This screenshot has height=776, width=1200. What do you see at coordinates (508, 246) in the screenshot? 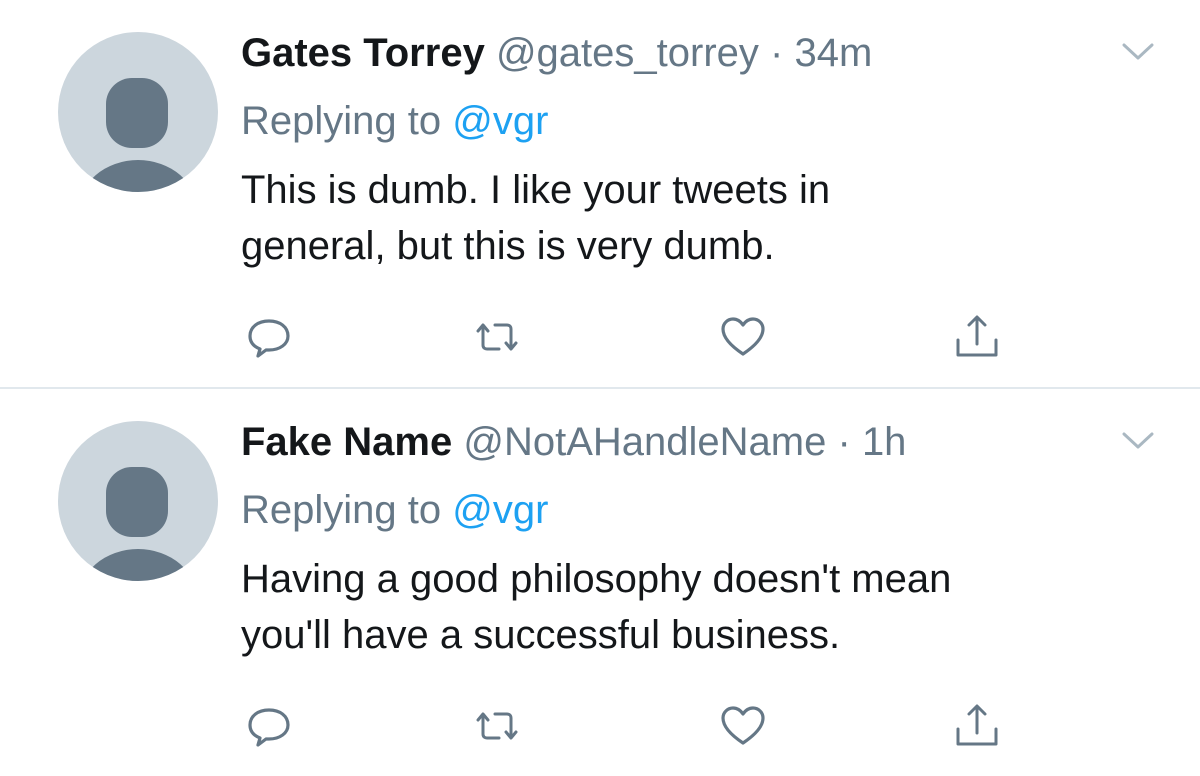
I see `tweet-text-line: general, but this is very dumb.` at bounding box center [508, 246].